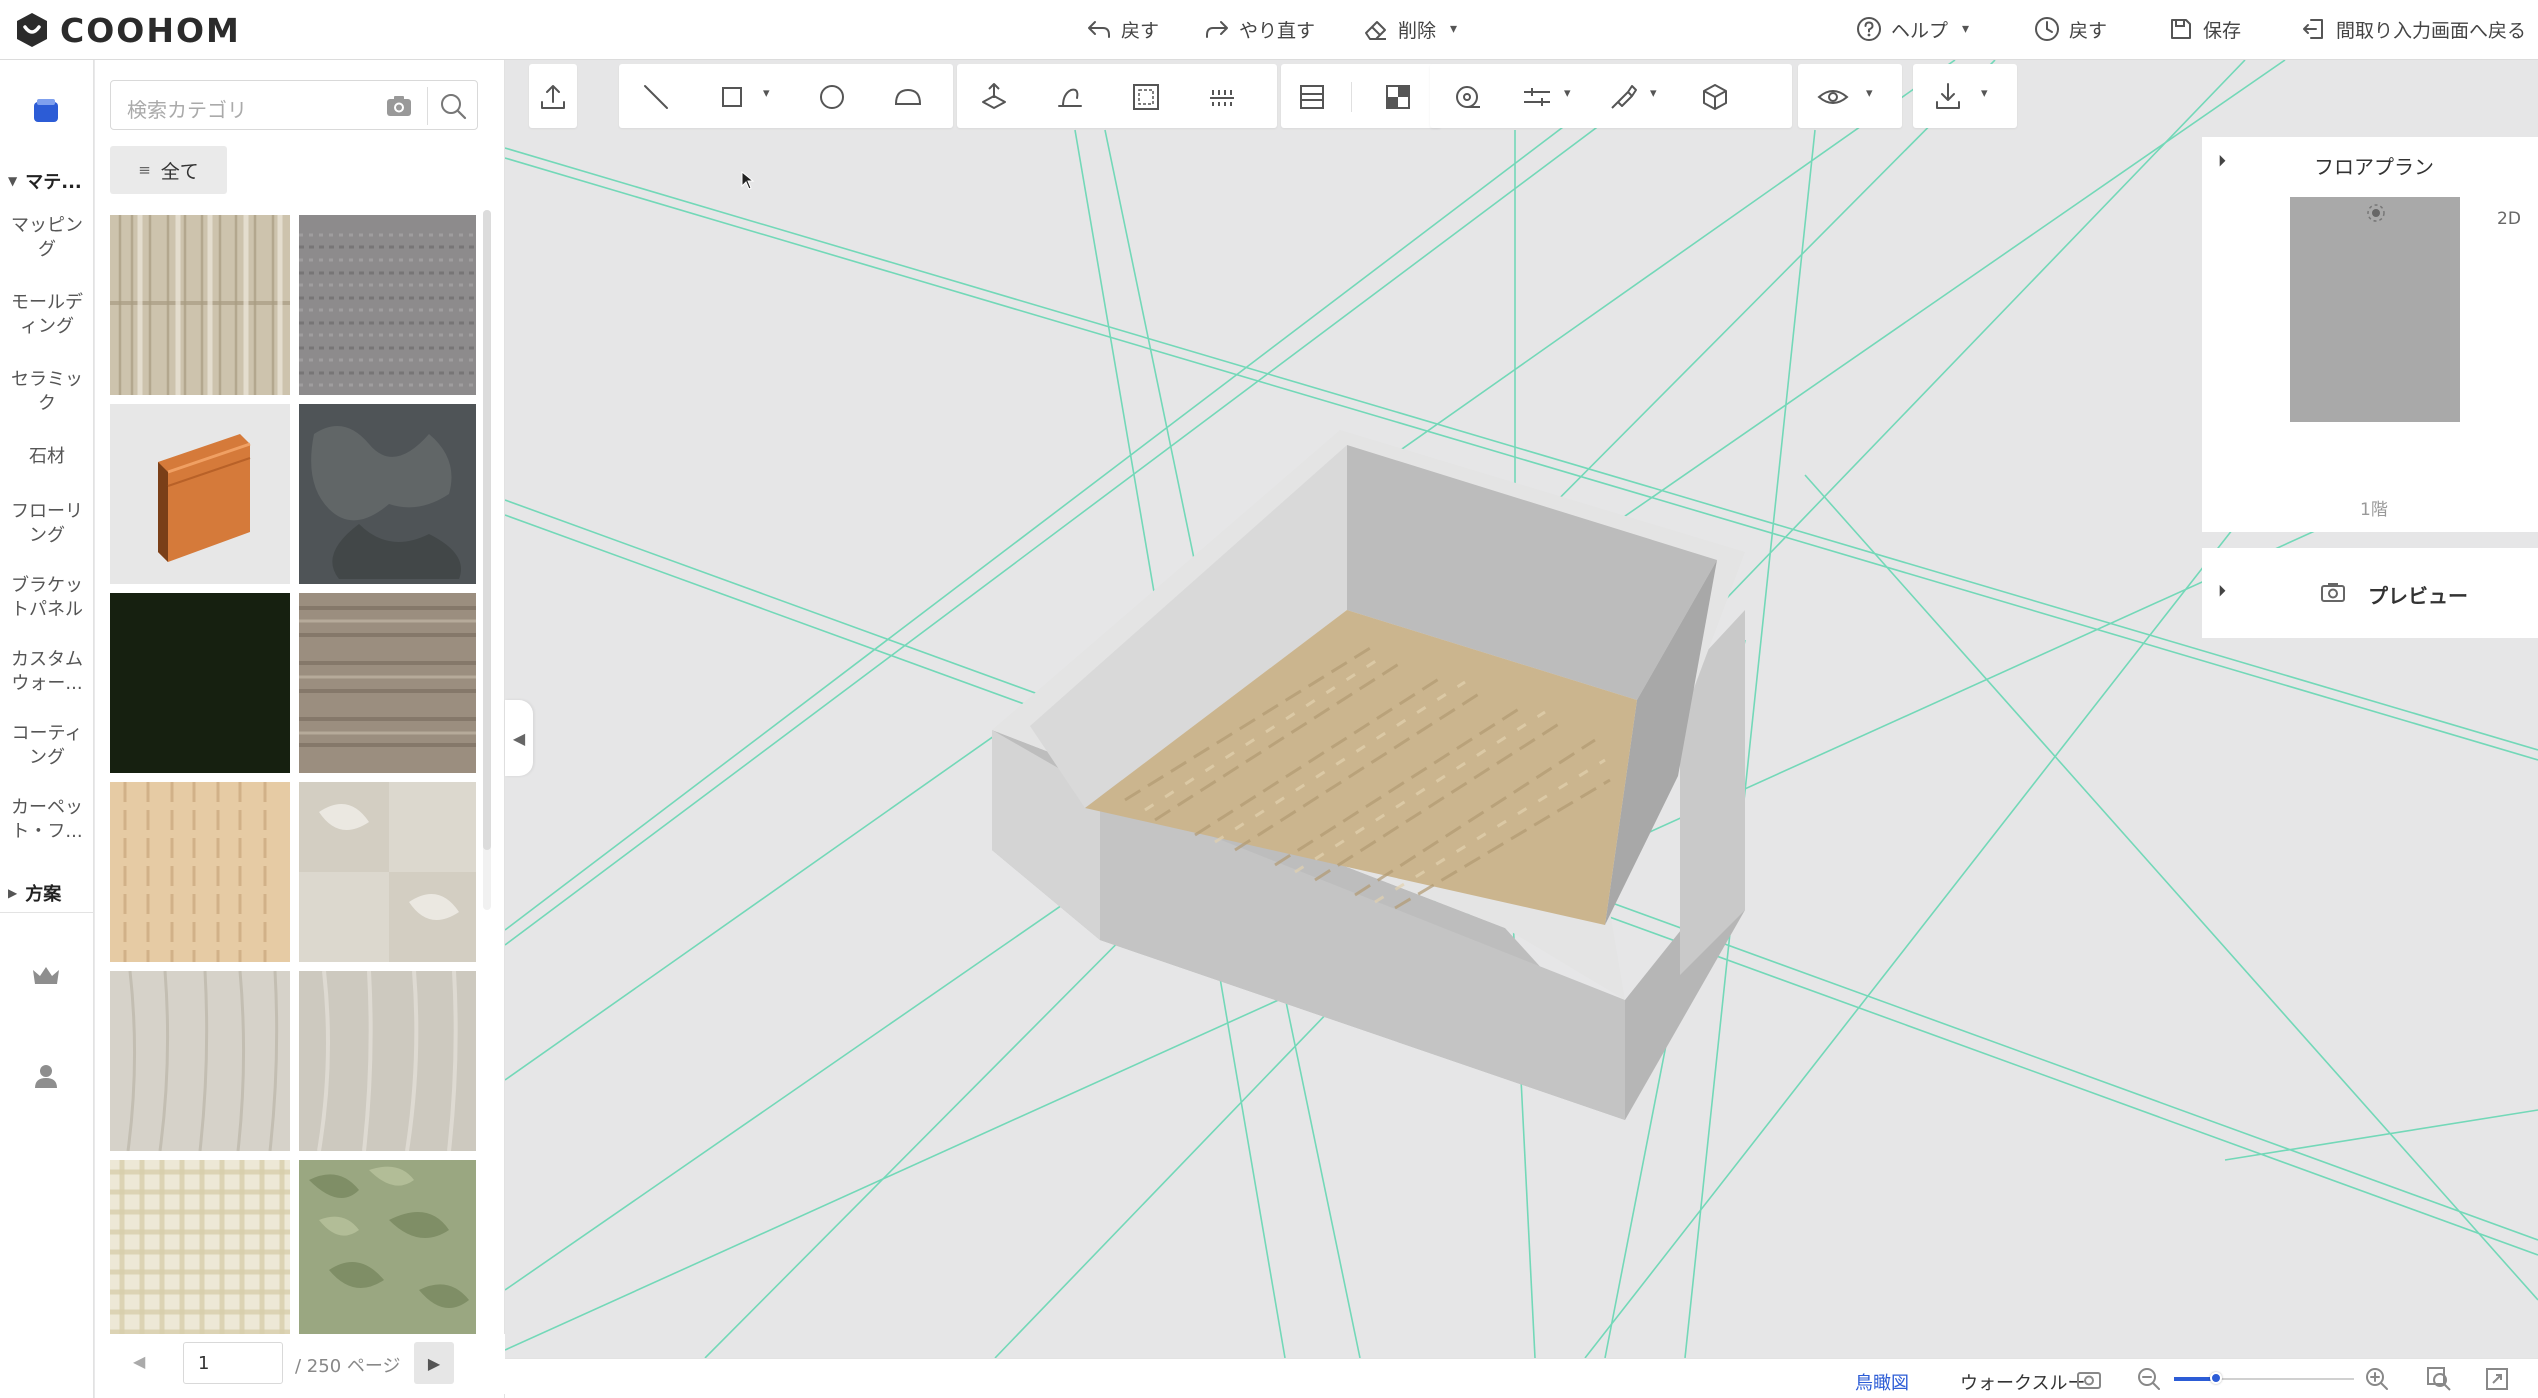 Image resolution: width=2538 pixels, height=1398 pixels. What do you see at coordinates (1882, 1382) in the screenshot?
I see `bird-view-tab: 鳥瞰図` at bounding box center [1882, 1382].